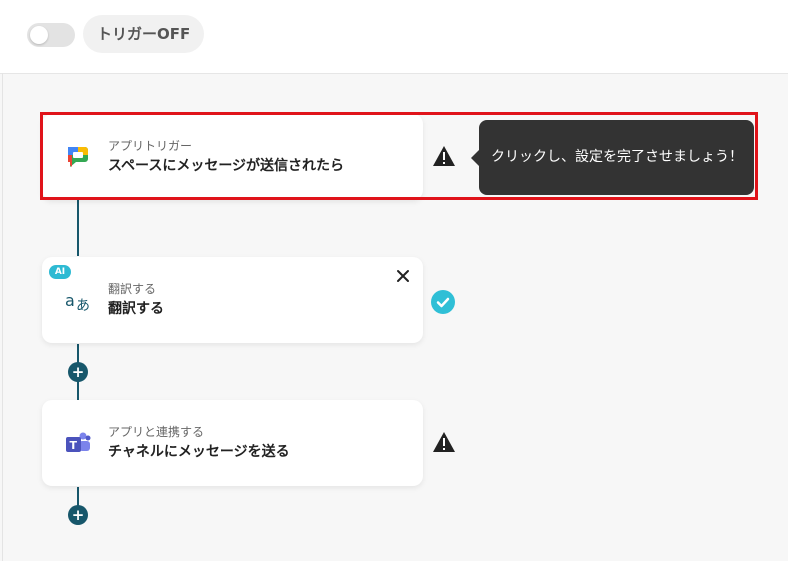  I want to click on trigger-toggle, so click(51, 35).